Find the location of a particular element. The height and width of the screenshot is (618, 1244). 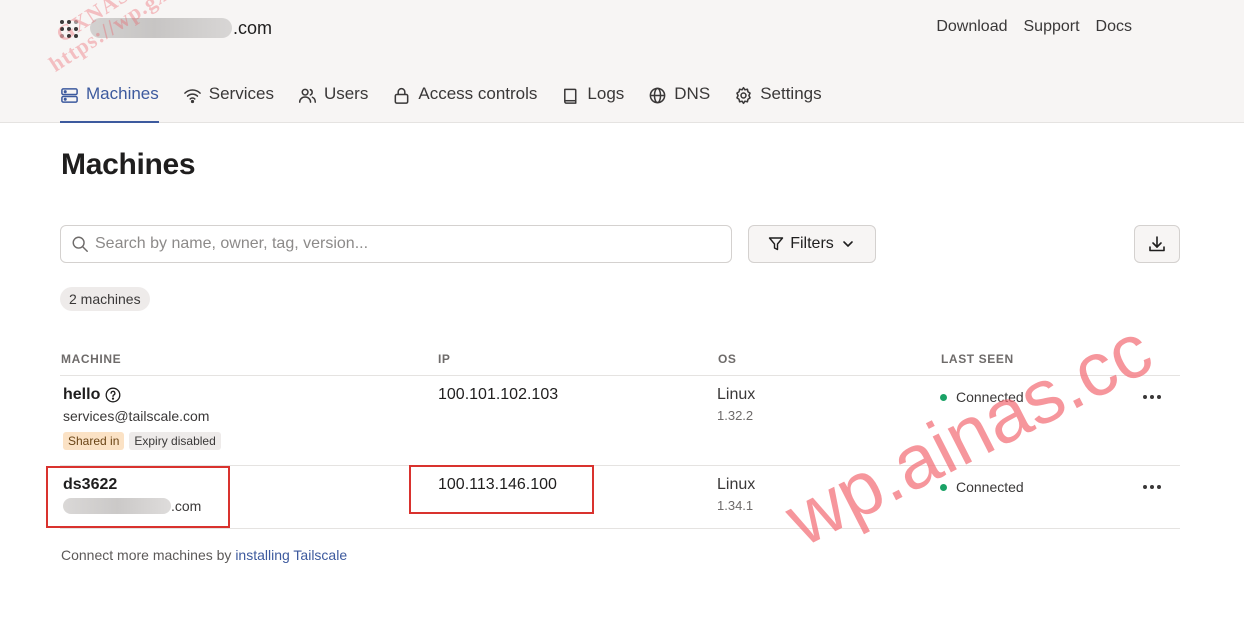

install-tailscale-link: installing Tailscale is located at coordinates (291, 555).